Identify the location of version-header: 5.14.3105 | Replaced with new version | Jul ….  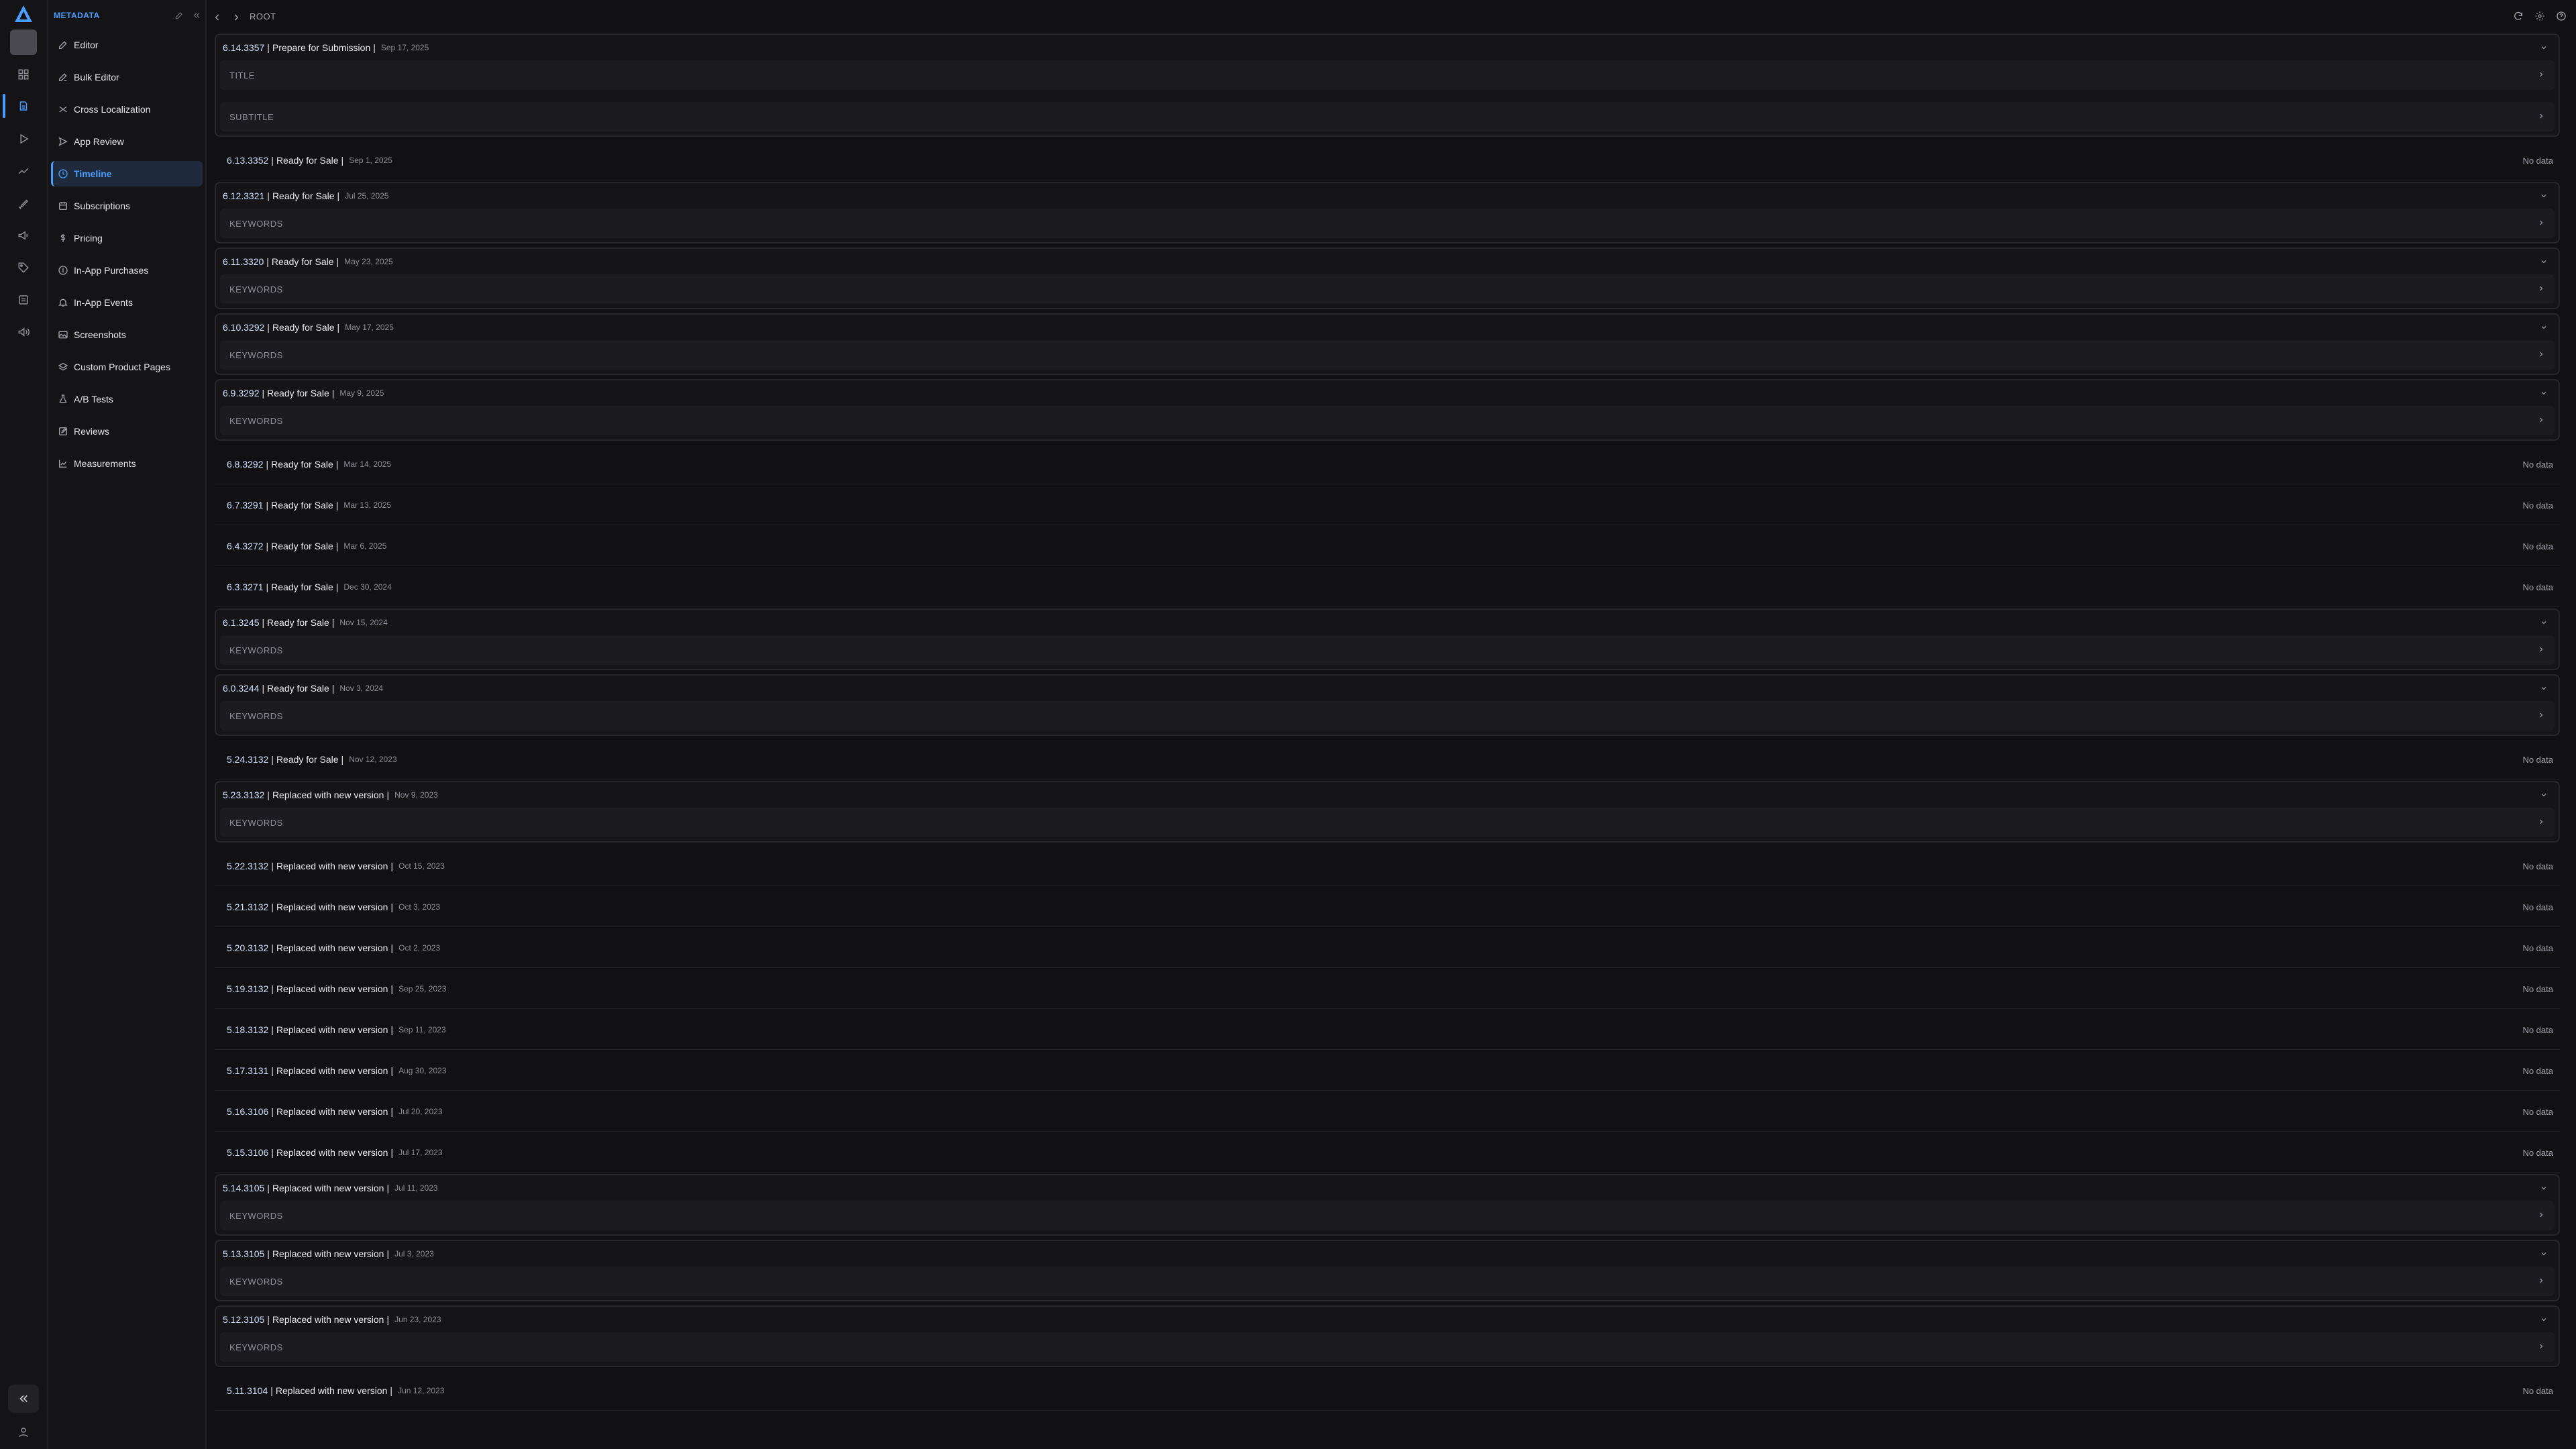
(1387, 1188).